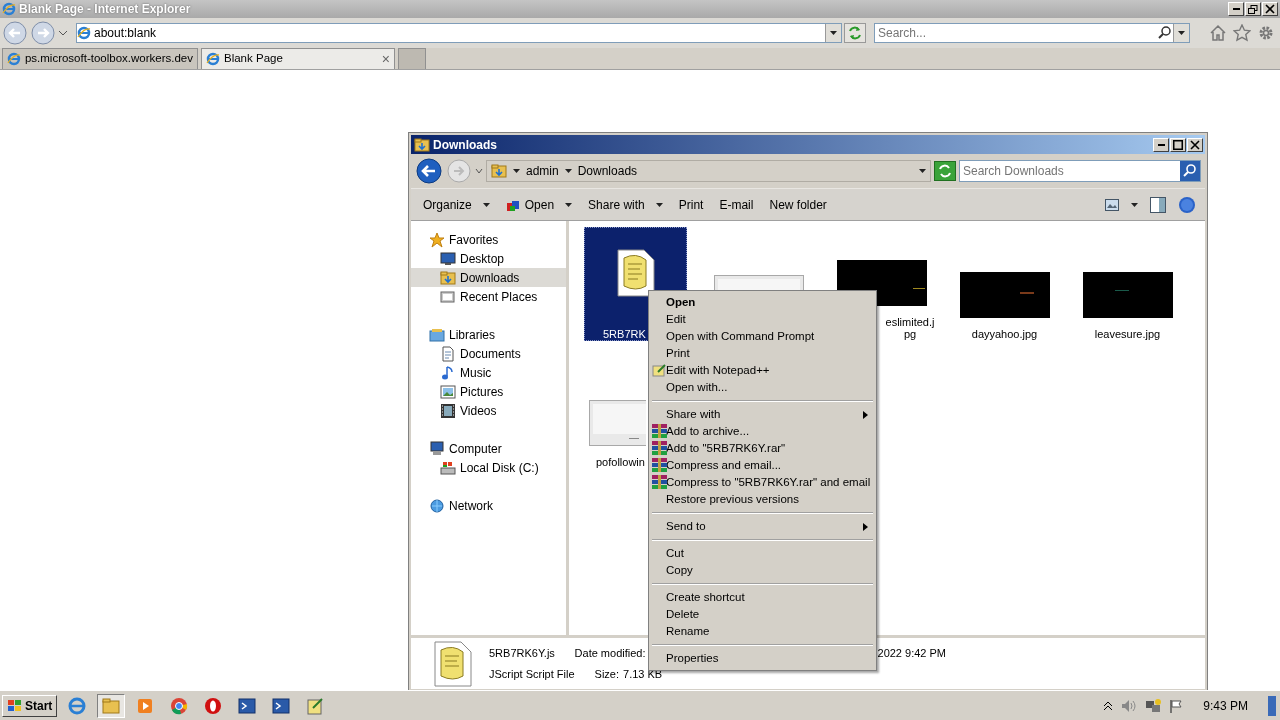  Describe the element at coordinates (1108, 705) in the screenshot. I see `show-hidden-icons-button` at that location.